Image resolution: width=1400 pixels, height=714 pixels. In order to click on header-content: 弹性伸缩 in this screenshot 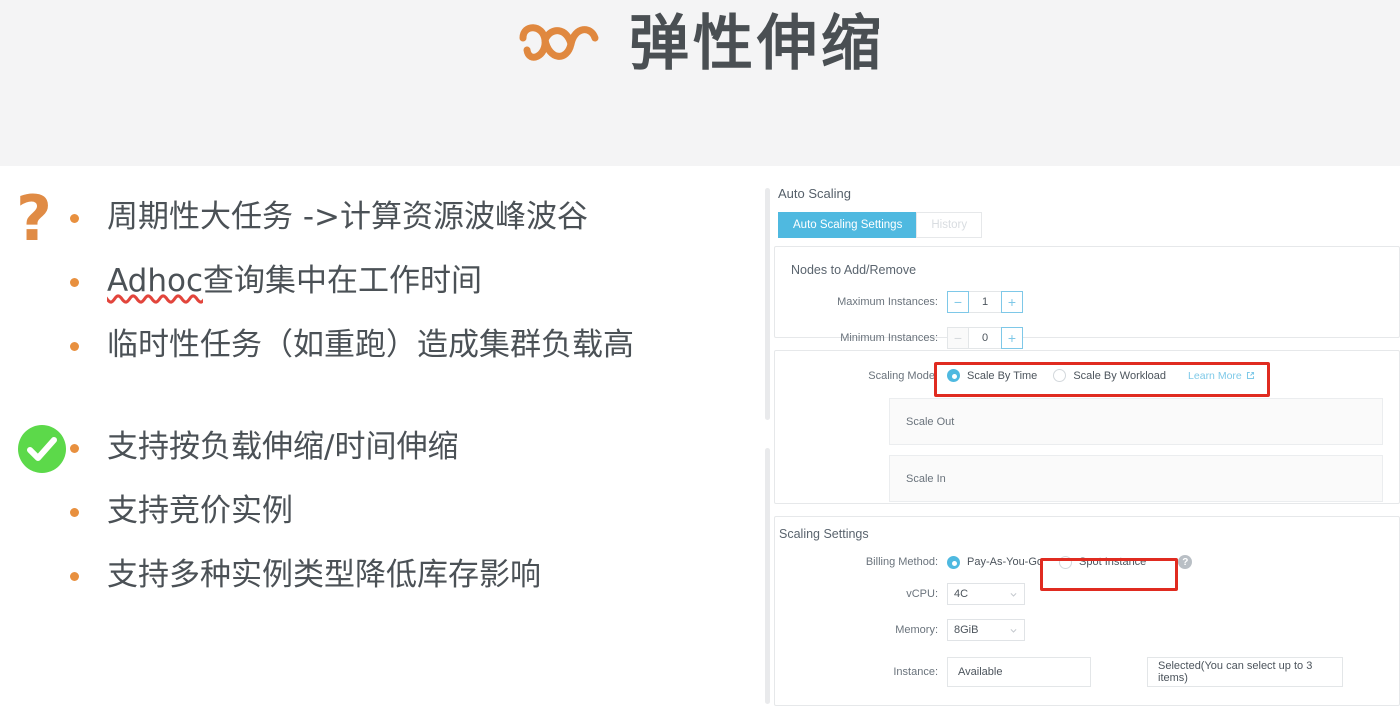, I will do `click(700, 44)`.